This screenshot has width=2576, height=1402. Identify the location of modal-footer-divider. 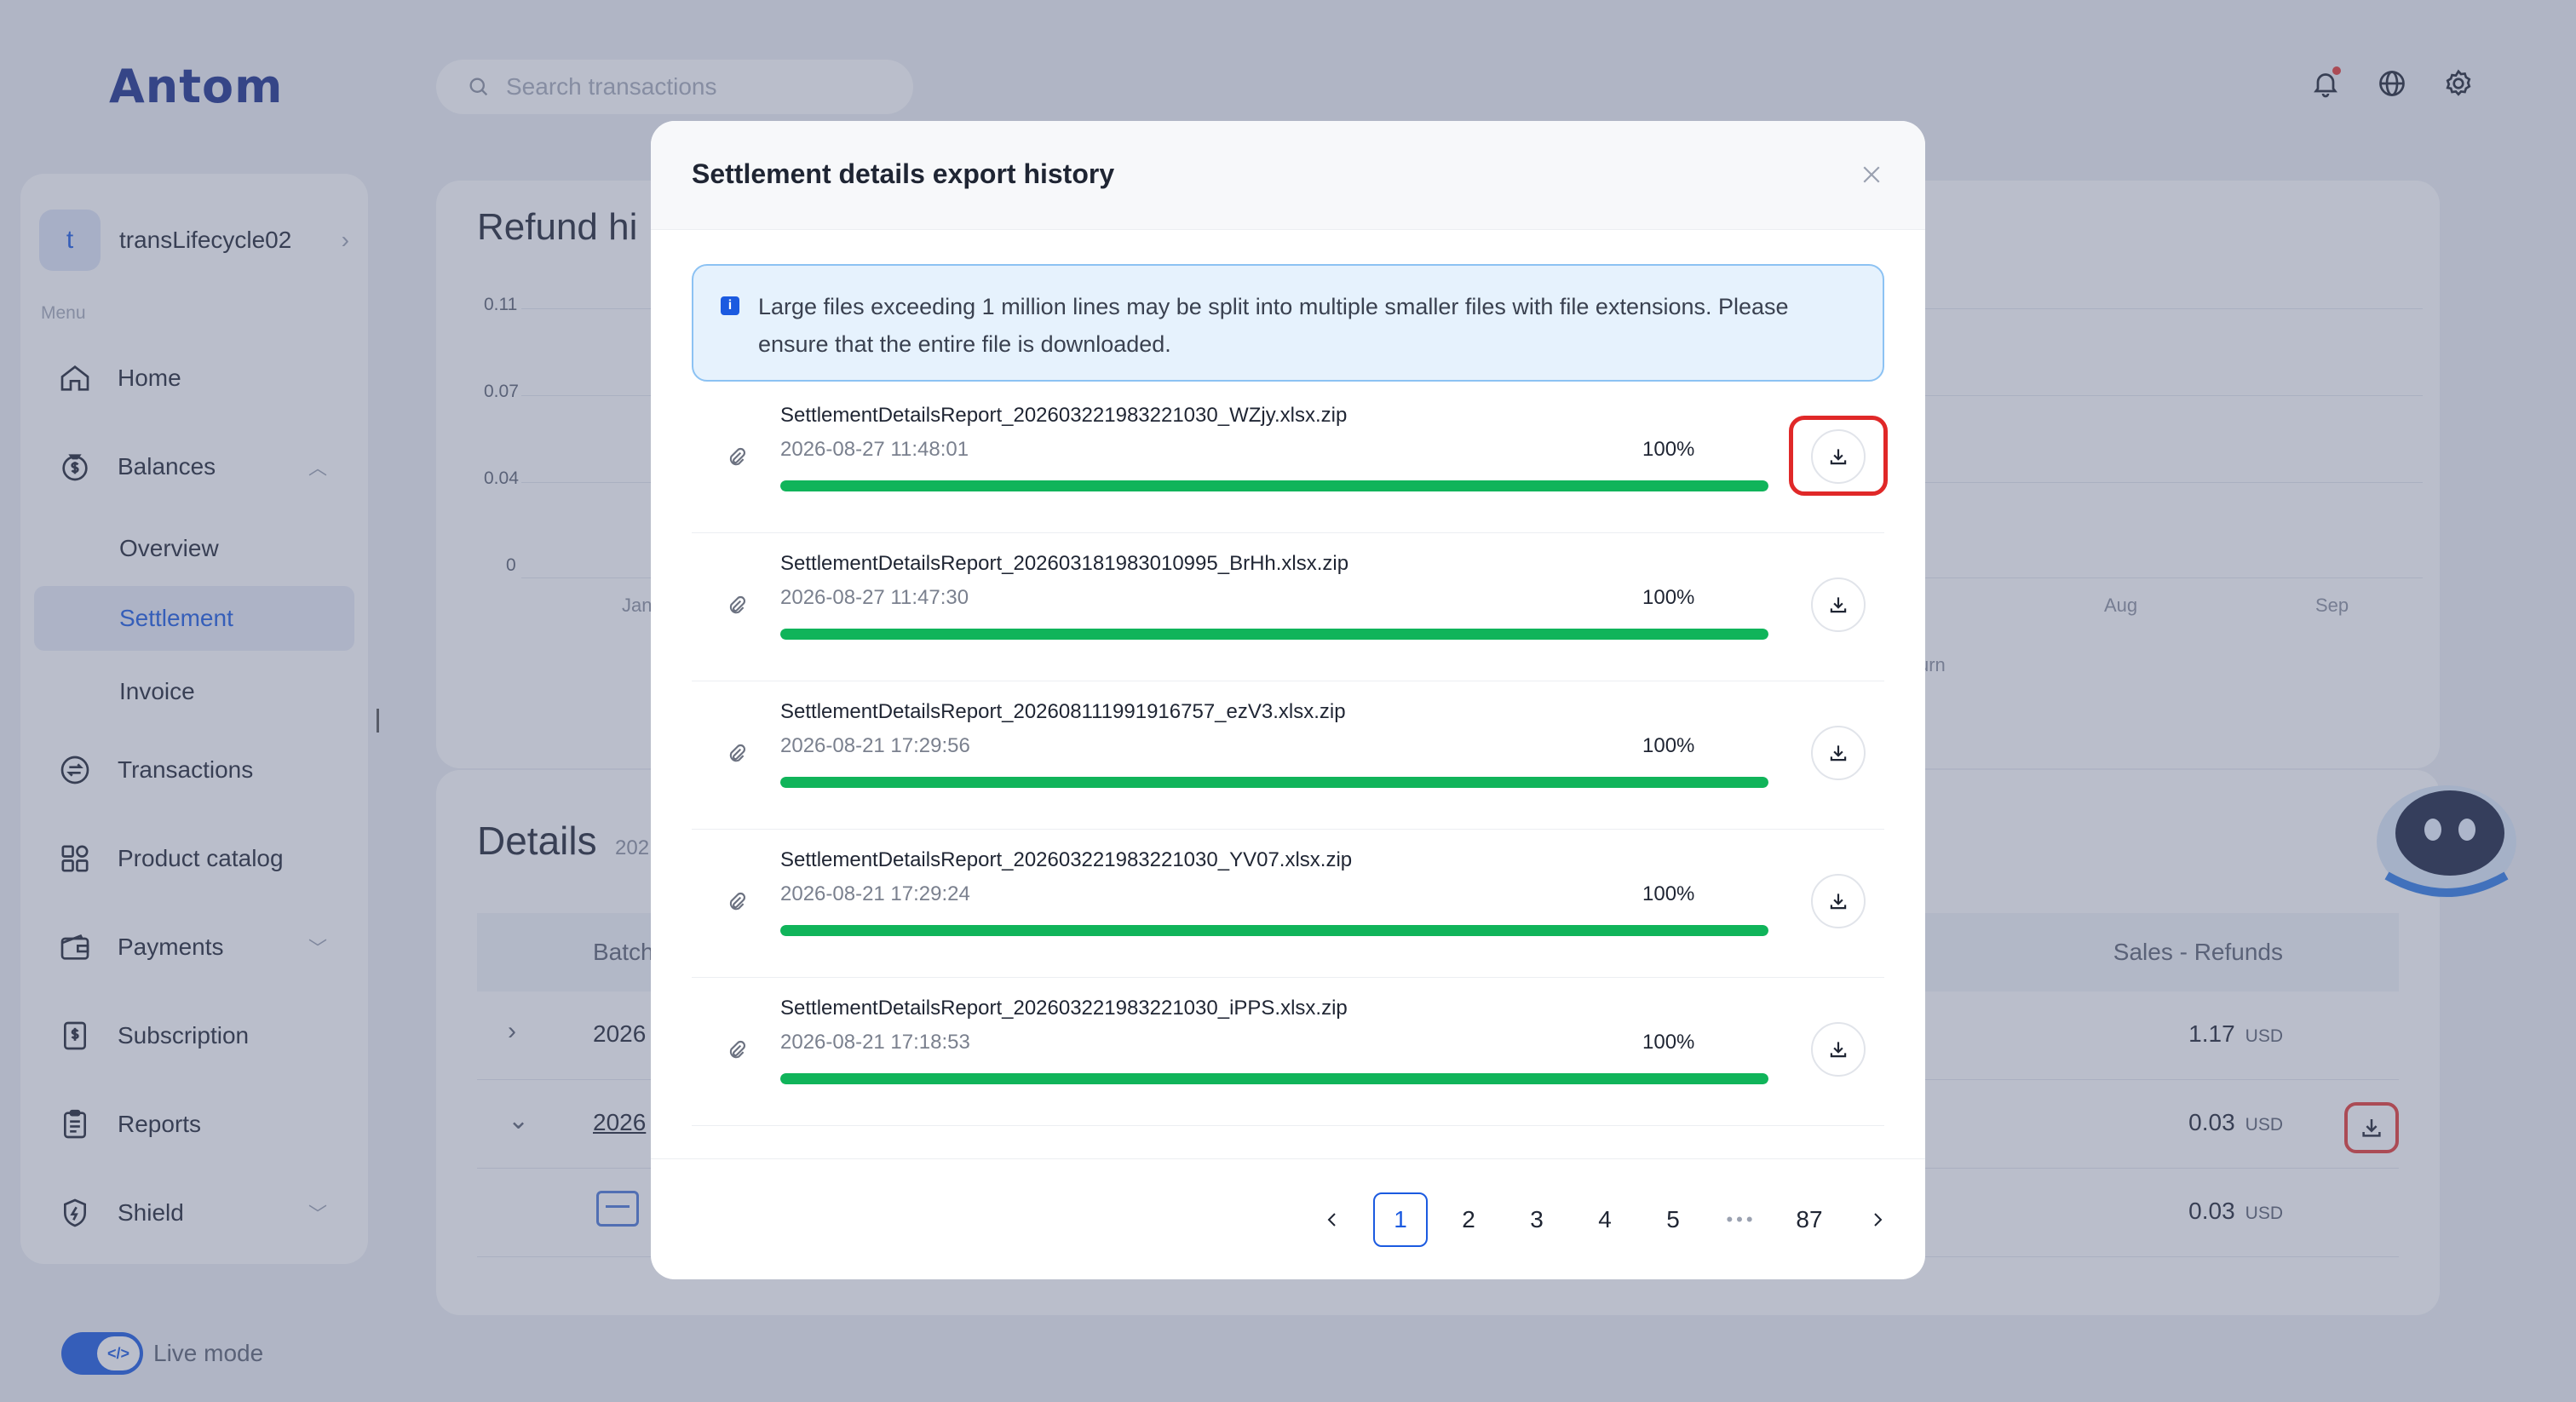
(1288, 1158).